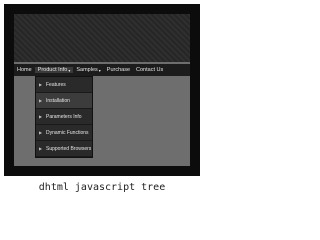 This screenshot has width=320, height=240. I want to click on menu-item-label: Purchase, so click(118, 70).